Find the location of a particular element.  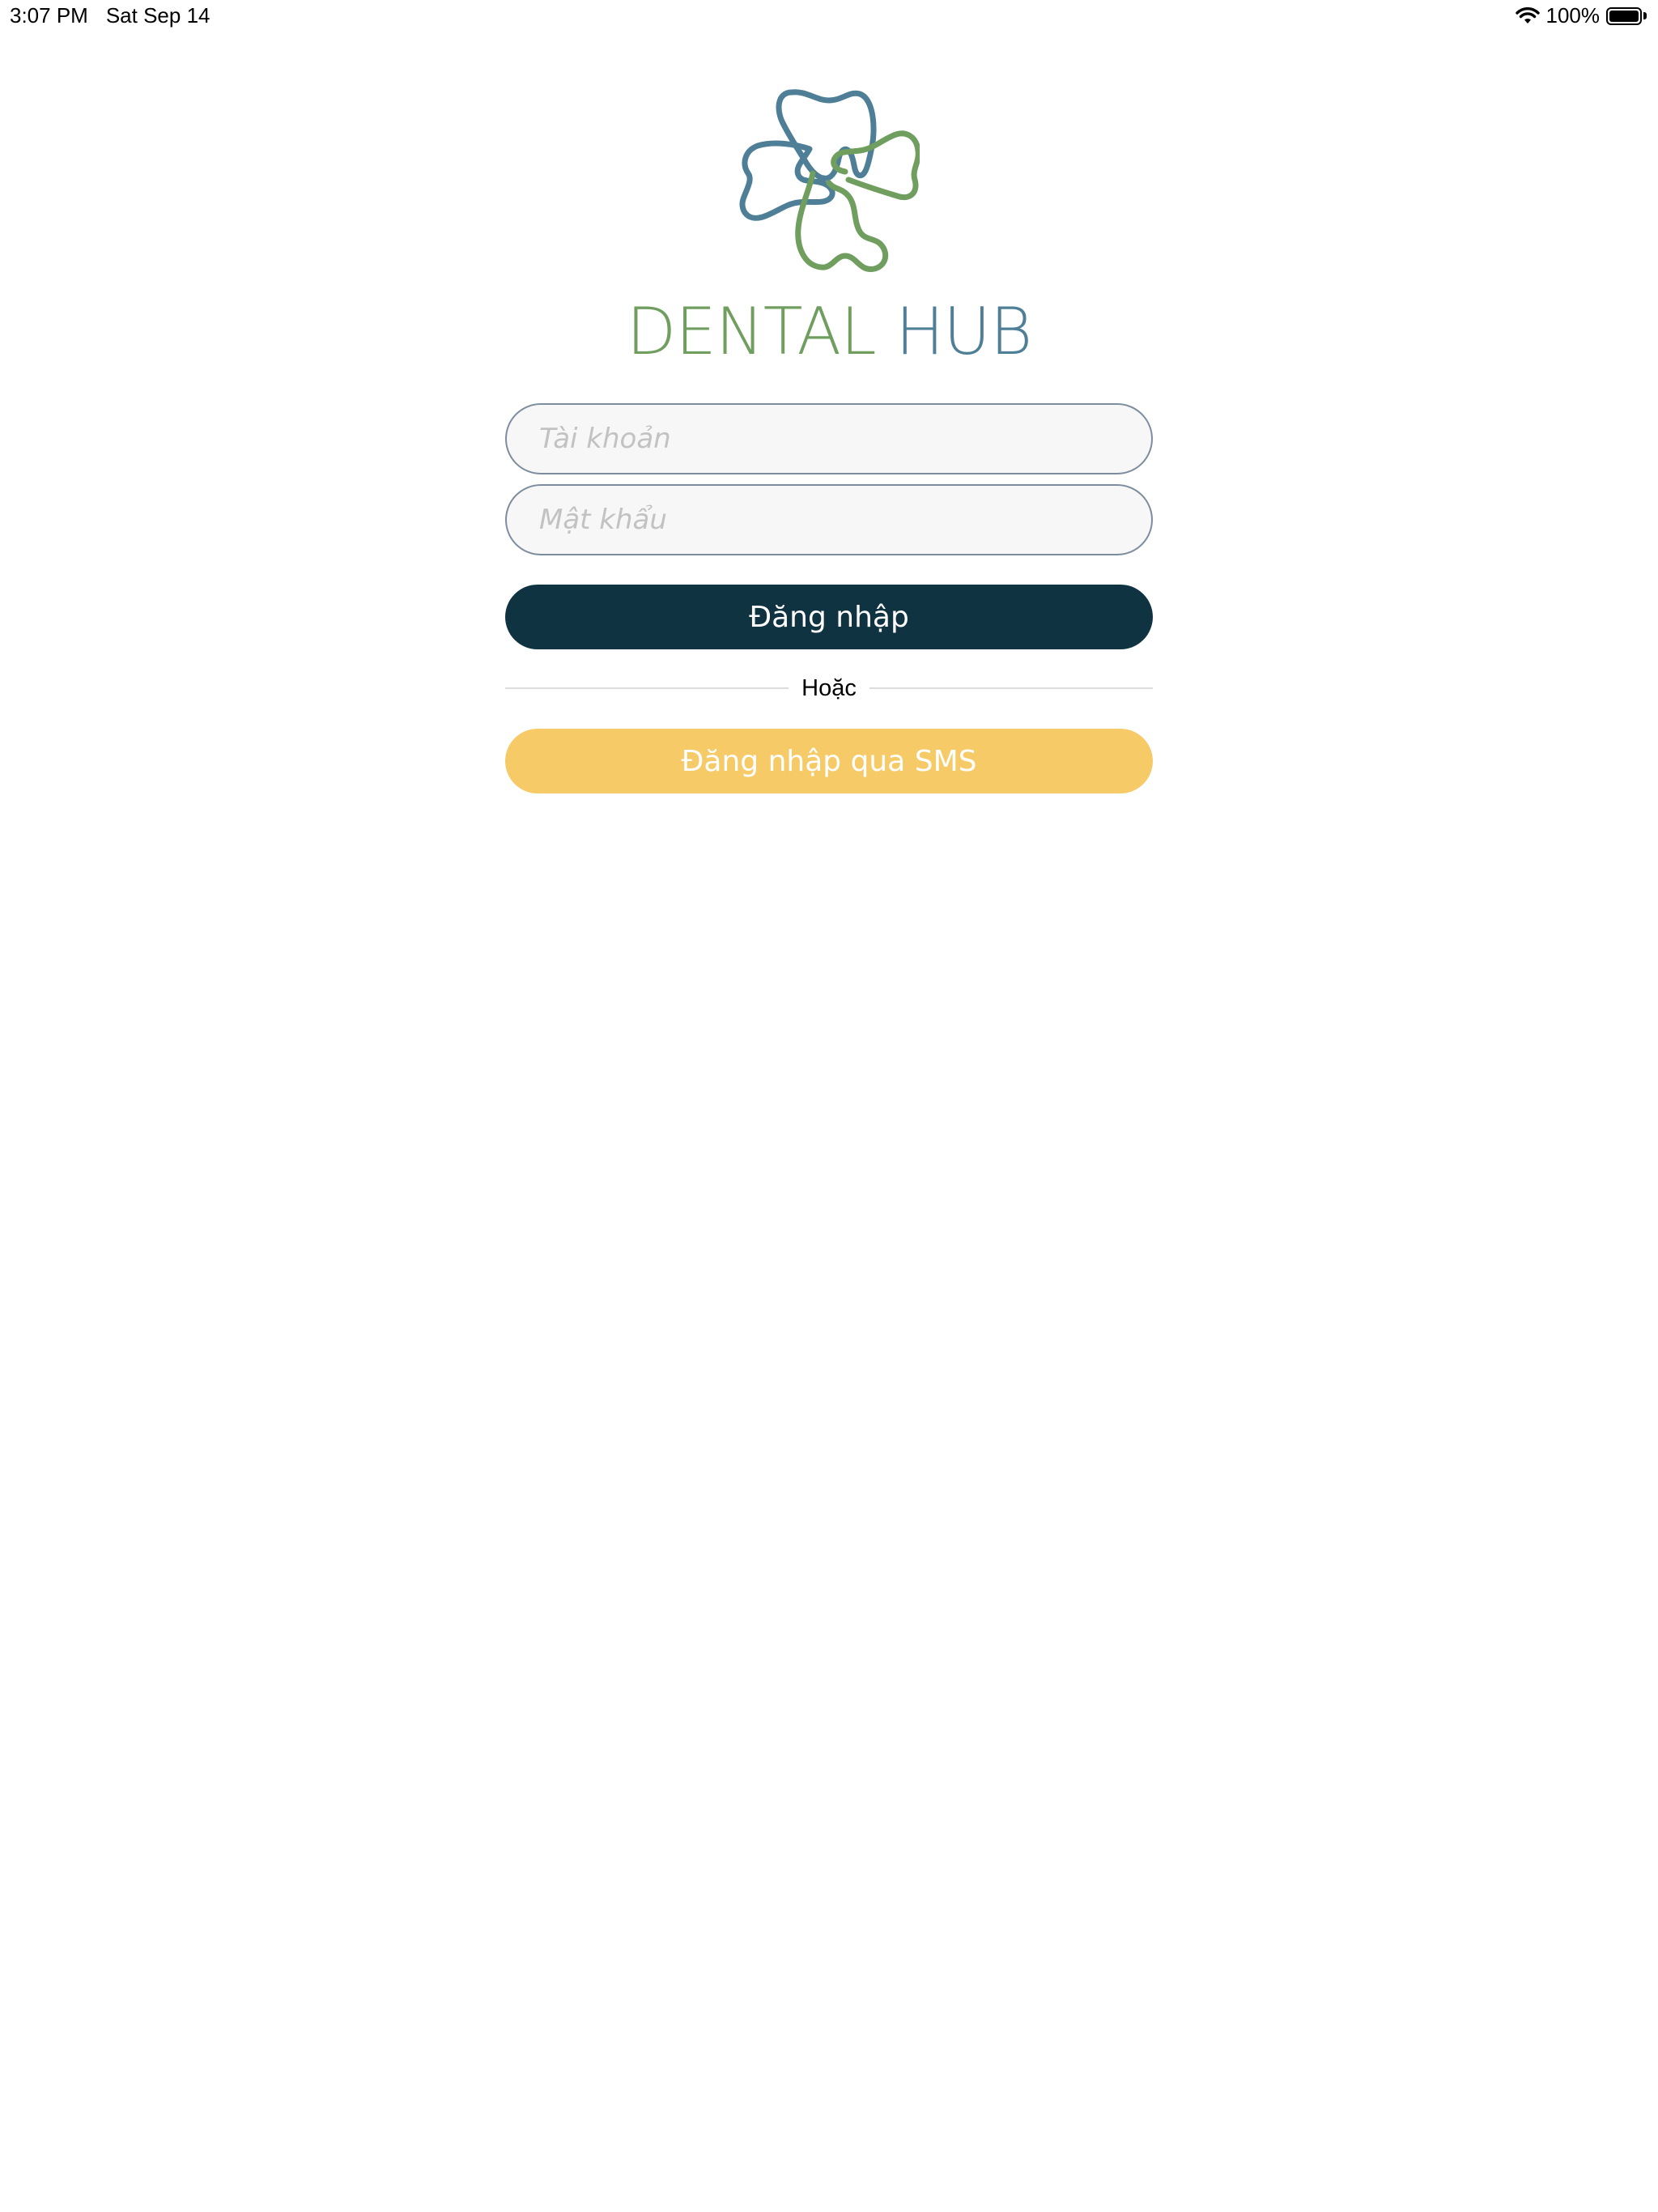

divider-line-left is located at coordinates (647, 688).